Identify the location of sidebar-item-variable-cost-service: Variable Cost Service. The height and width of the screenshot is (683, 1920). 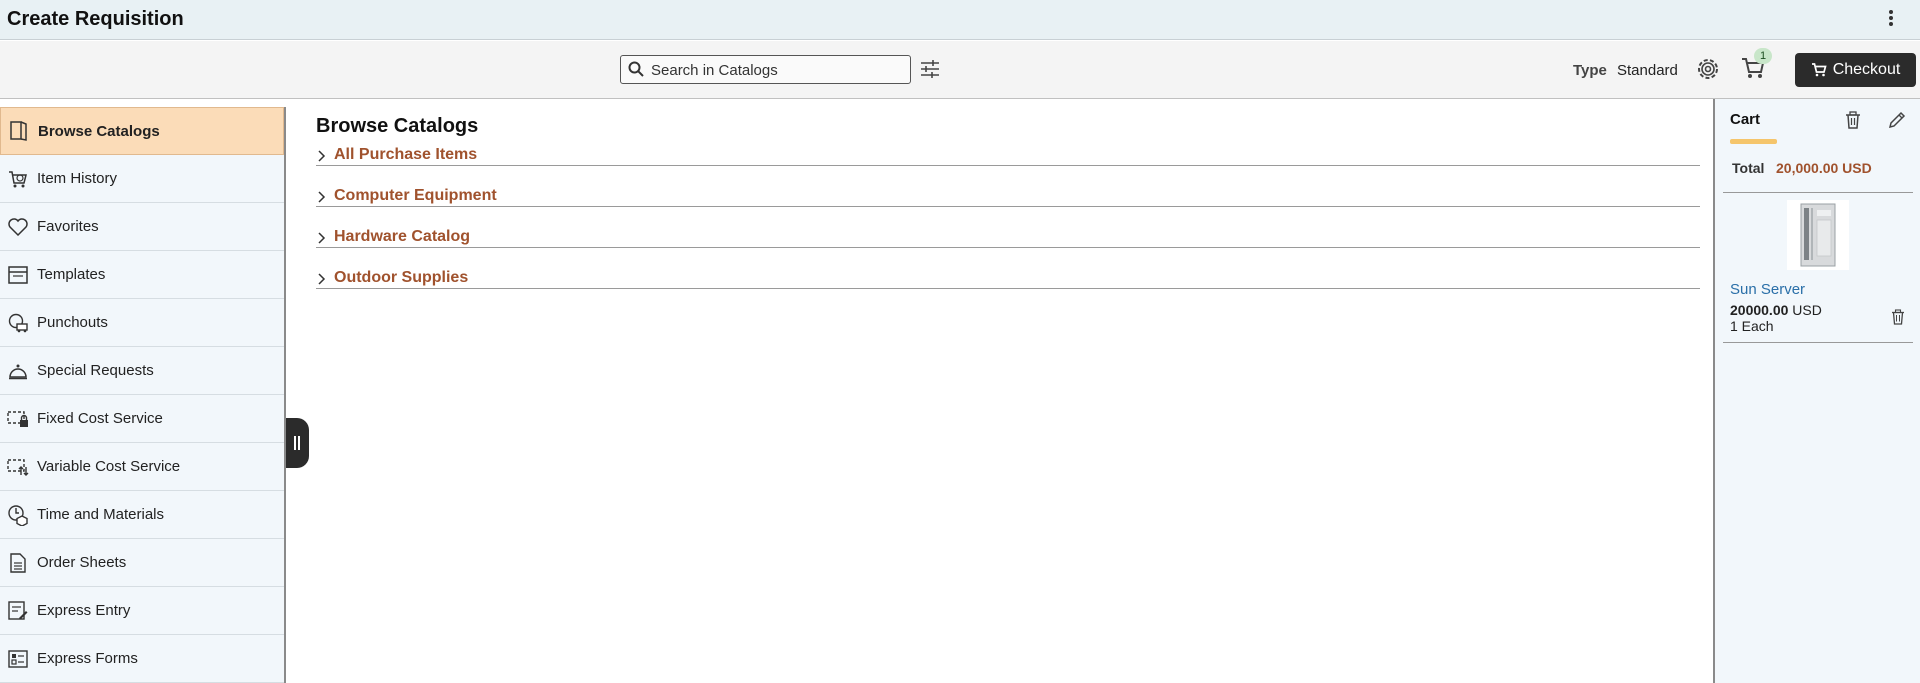
(142, 467).